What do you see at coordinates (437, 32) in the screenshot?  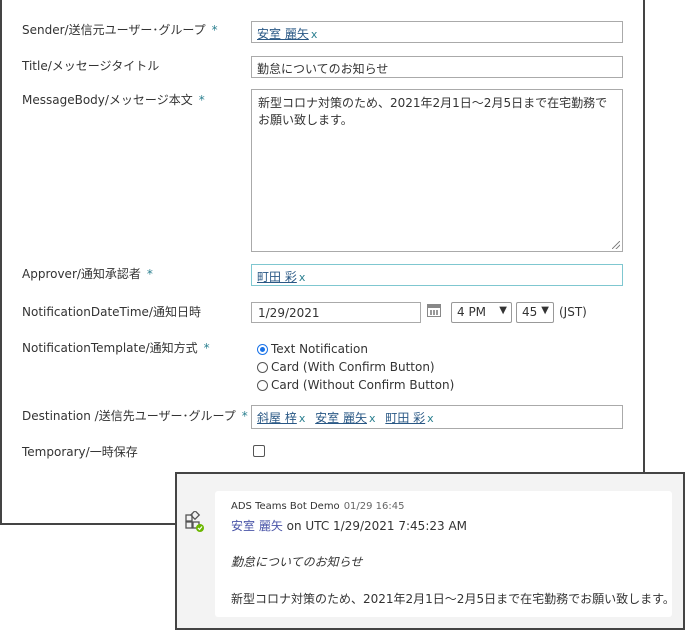 I see `sender-people-picker: 安室 麗矢 x` at bounding box center [437, 32].